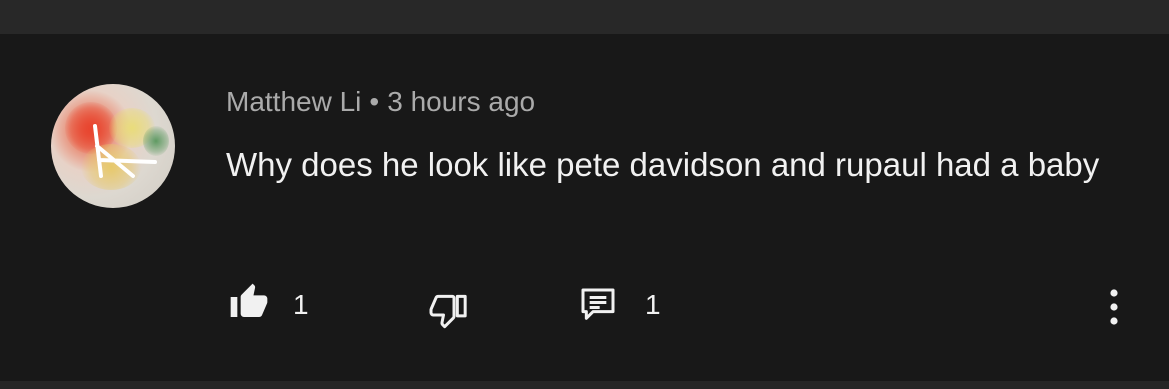  I want to click on comment-timestamp: 3 hours ago, so click(461, 101).